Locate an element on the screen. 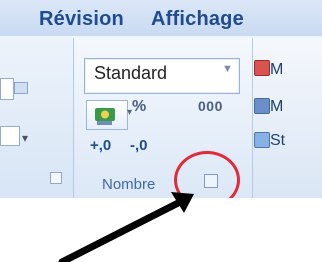 This screenshot has width=322, height=262. arrow-shaft is located at coordinates (124, 228).